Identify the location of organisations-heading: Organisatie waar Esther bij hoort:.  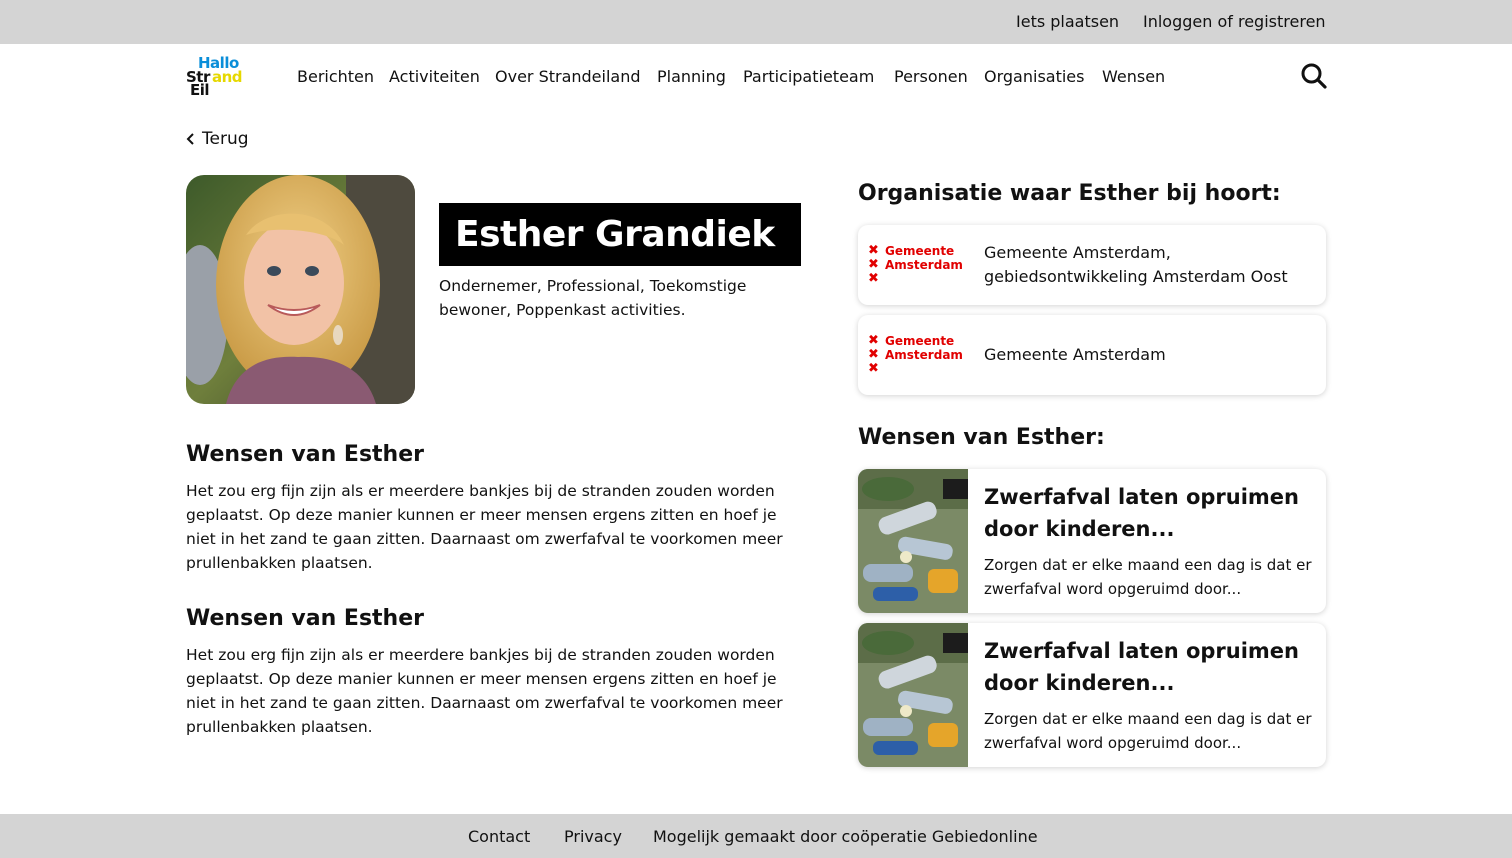
(1069, 193).